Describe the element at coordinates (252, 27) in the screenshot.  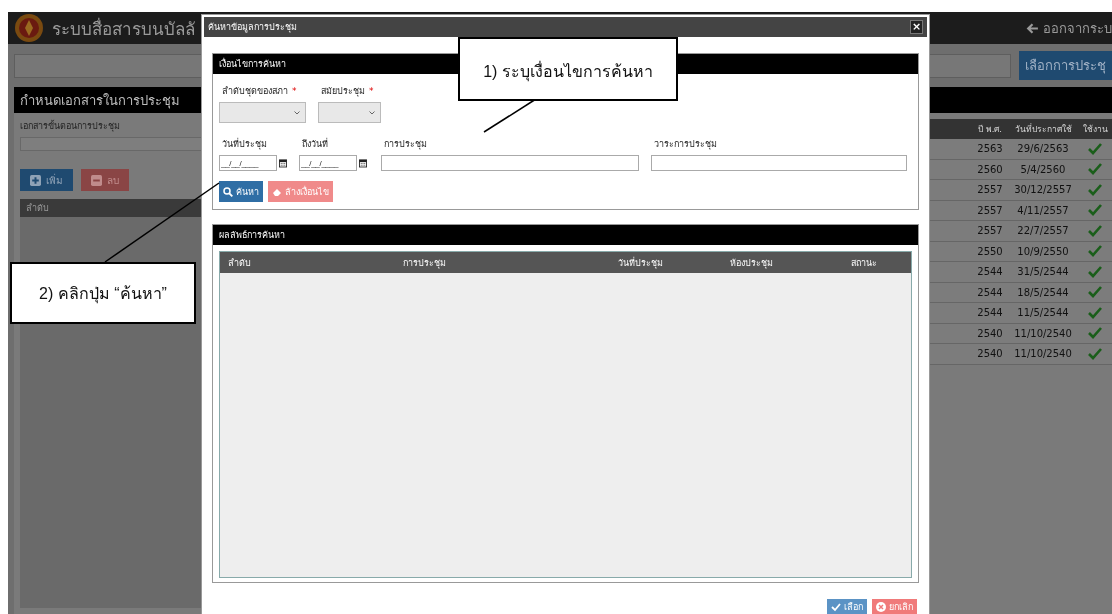
I see `dialog-title: ค้นหาข้อมูลการประชุม` at that location.